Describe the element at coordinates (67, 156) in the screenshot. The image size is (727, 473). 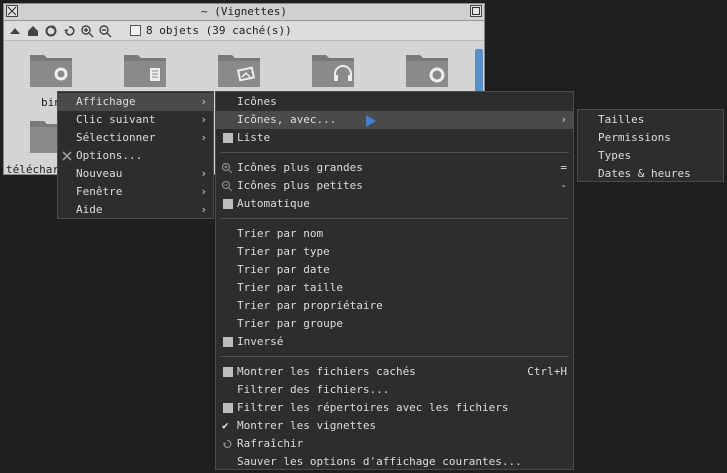
I see `tools-icon` at that location.